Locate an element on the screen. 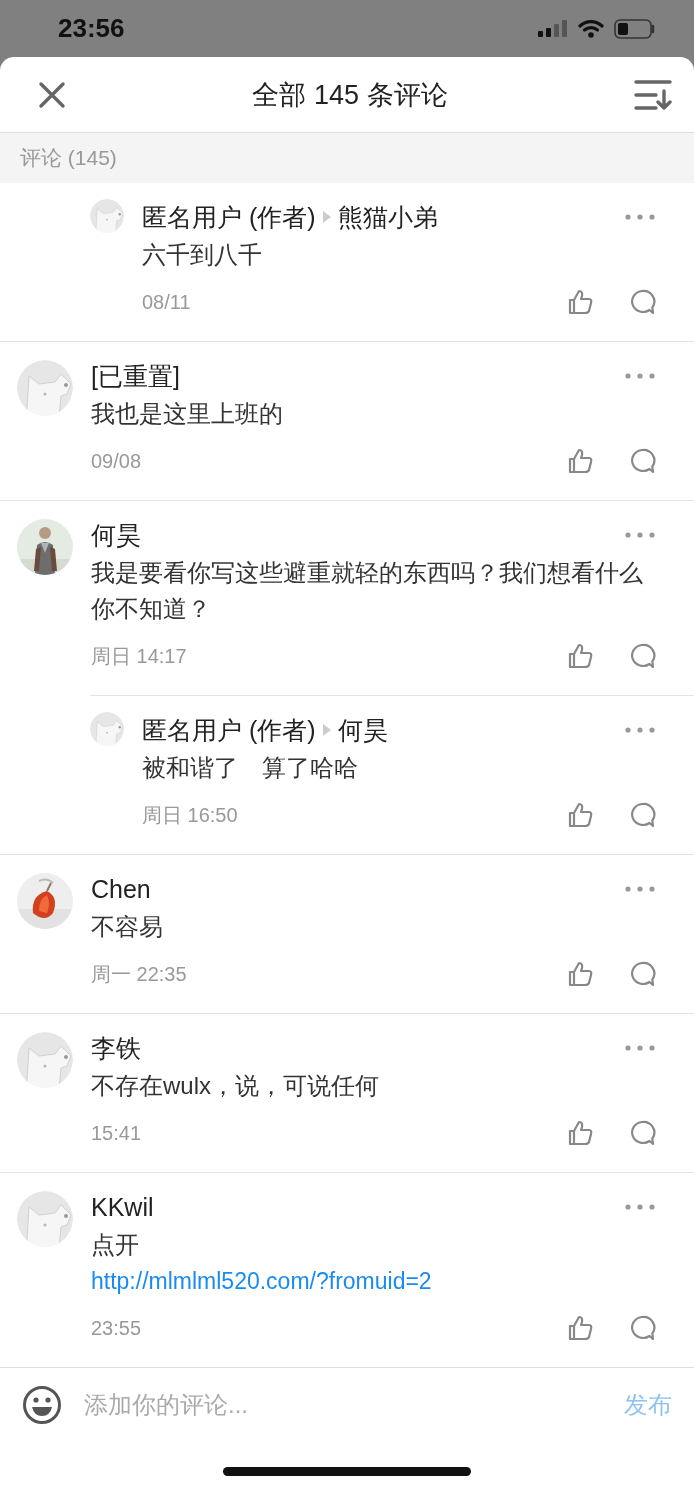  author-name: Chen is located at coordinates (121, 889).